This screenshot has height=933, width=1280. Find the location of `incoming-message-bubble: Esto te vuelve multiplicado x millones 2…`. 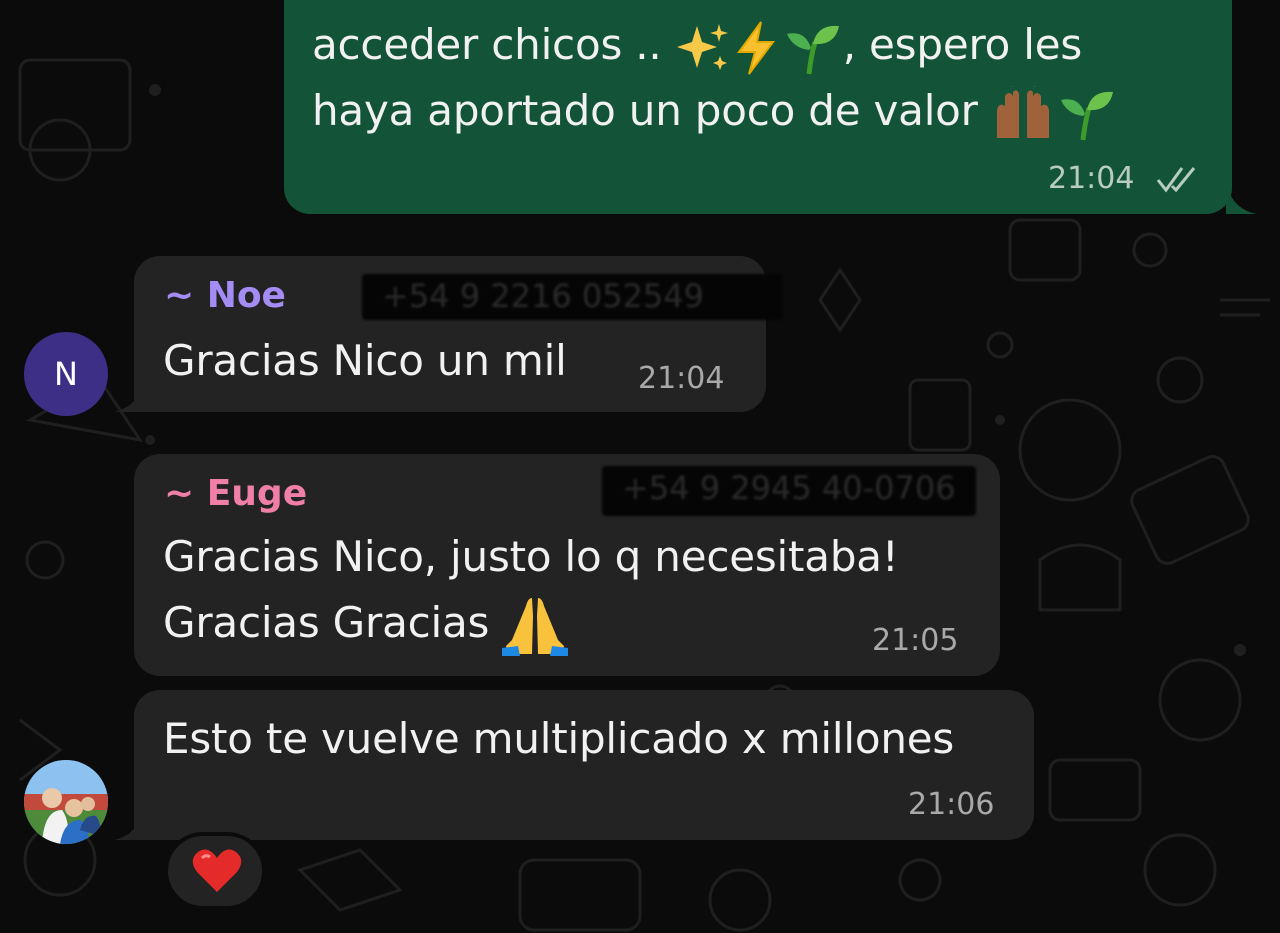

incoming-message-bubble: Esto te vuelve multiplicado x millones 2… is located at coordinates (584, 765).